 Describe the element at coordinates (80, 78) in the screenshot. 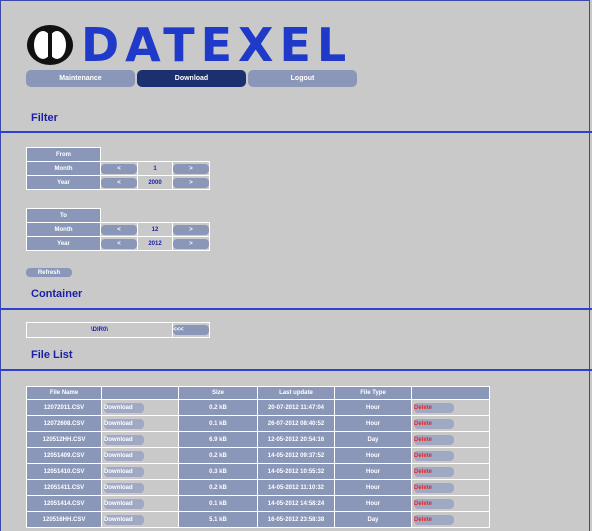

I see `nav-maintenance-button: Maintenance` at that location.